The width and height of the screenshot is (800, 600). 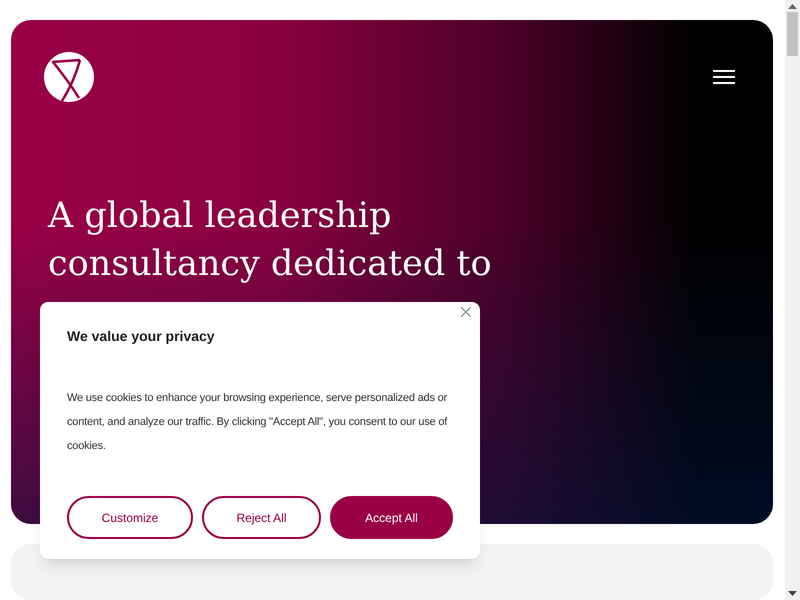 What do you see at coordinates (130, 517) in the screenshot?
I see `cookie-button: Customize` at bounding box center [130, 517].